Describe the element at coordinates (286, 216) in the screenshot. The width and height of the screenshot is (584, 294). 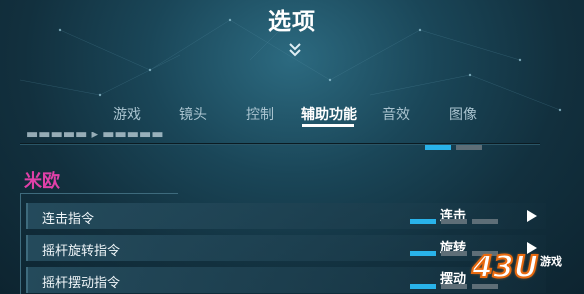
I see `setting-row-combo: 连击指令` at that location.